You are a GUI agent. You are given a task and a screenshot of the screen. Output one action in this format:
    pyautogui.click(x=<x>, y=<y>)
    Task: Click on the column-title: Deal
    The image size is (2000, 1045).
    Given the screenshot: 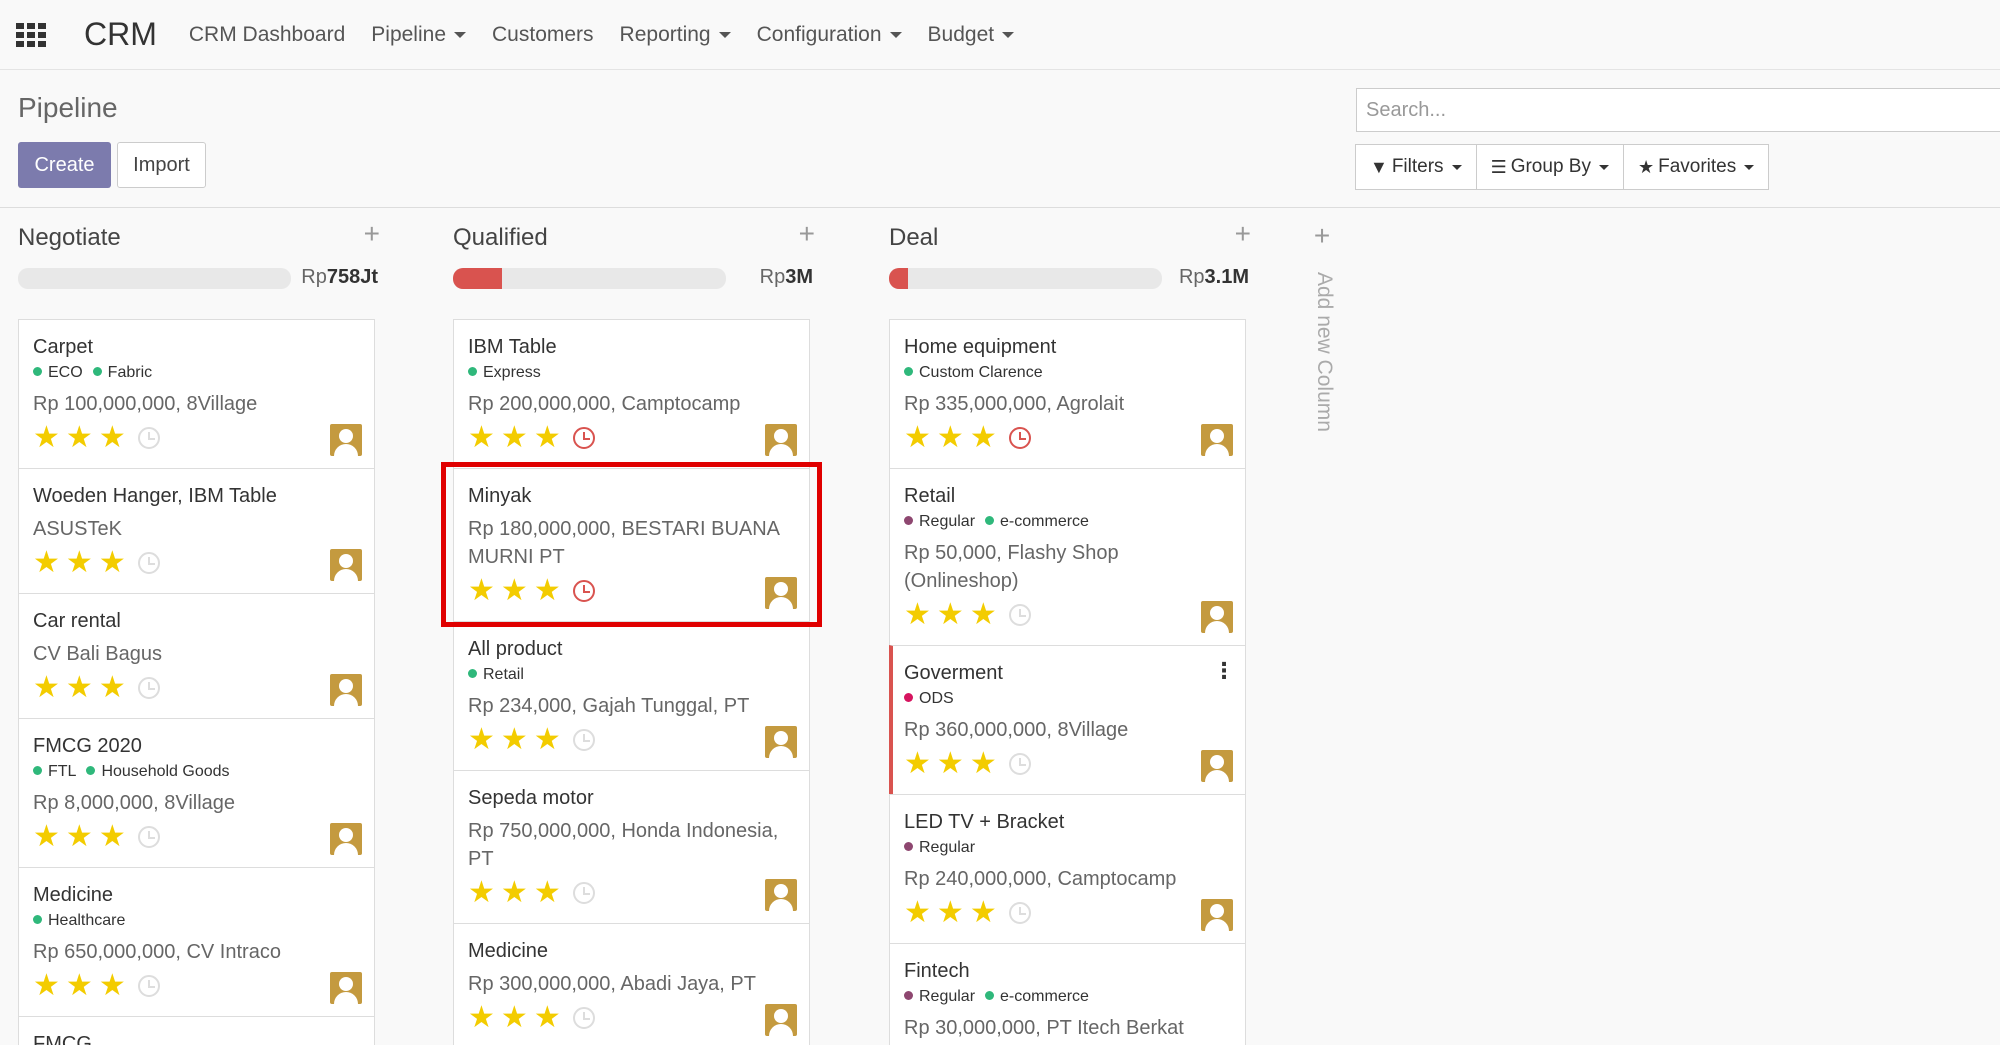 What is the action you would take?
    pyautogui.click(x=913, y=238)
    